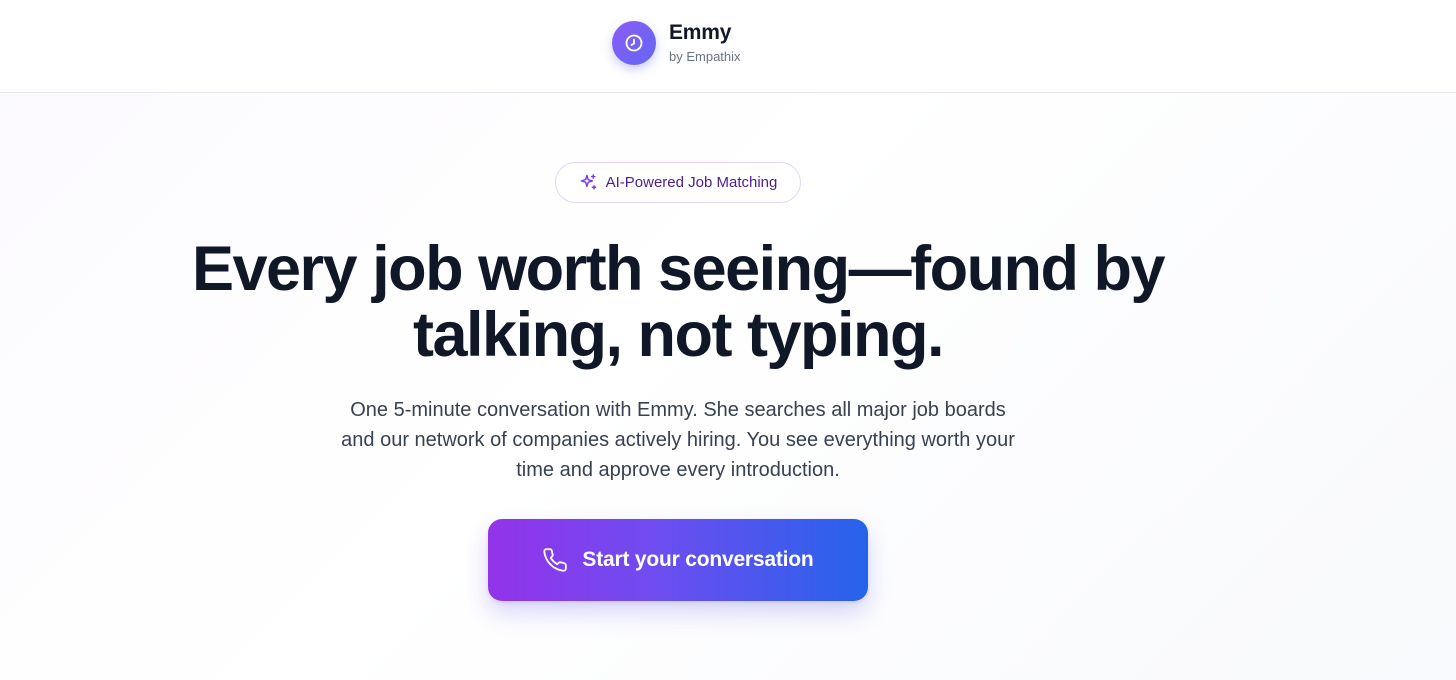 Image resolution: width=1456 pixels, height=680 pixels. I want to click on description-line: time and approve every introduction., so click(678, 470).